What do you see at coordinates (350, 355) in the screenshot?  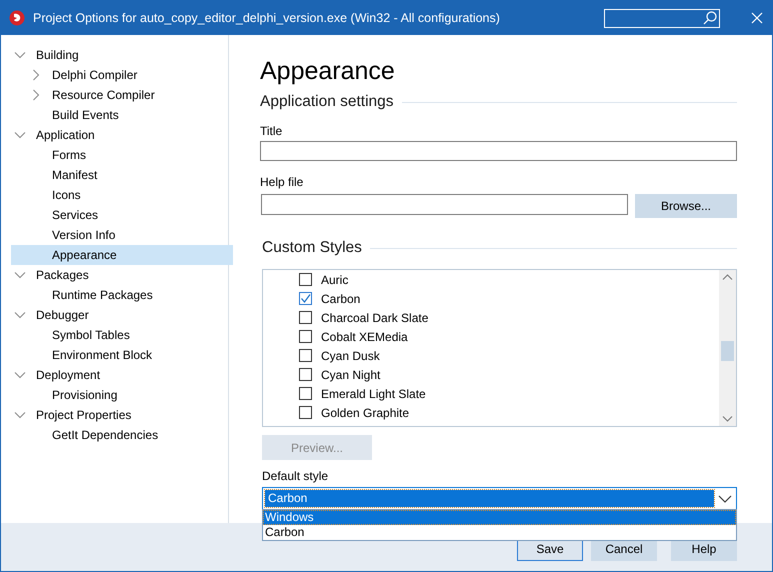 I see `style-name: Cyan Dusk` at bounding box center [350, 355].